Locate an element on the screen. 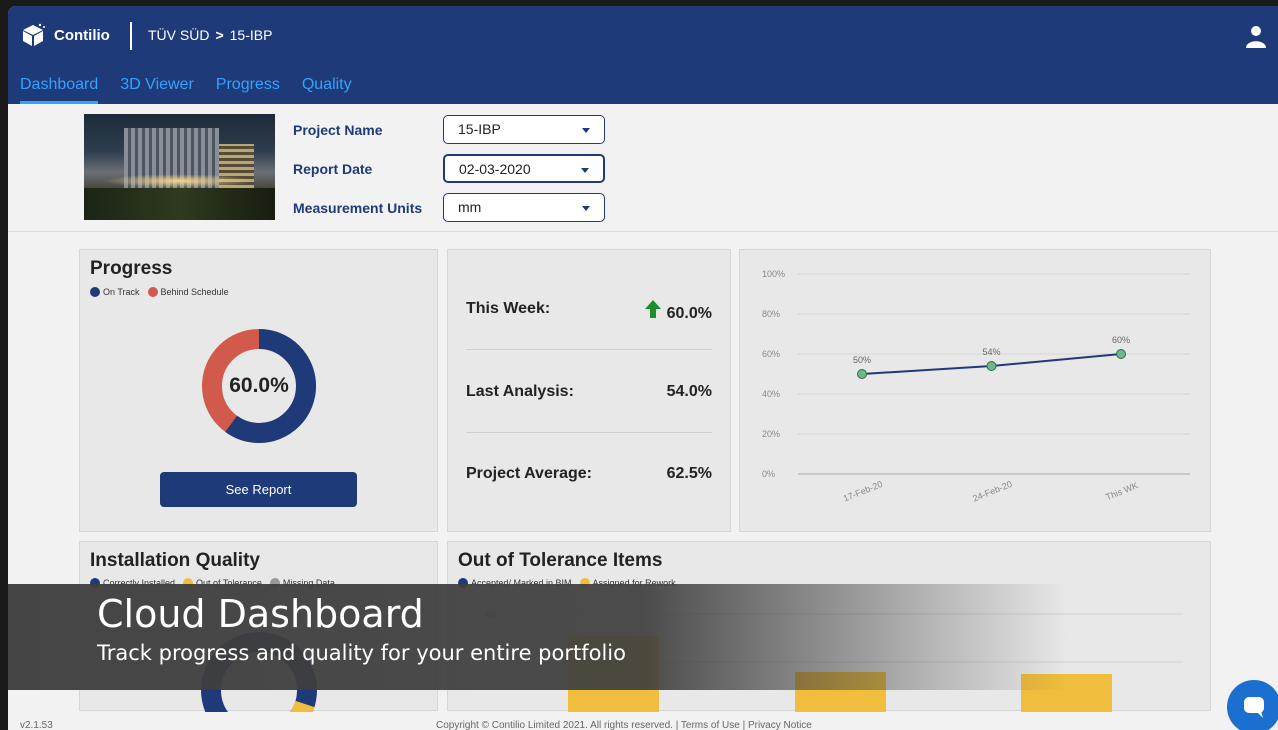 Image resolution: width=1278 pixels, height=730 pixels. project-average-label: Project Average: is located at coordinates (529, 473).